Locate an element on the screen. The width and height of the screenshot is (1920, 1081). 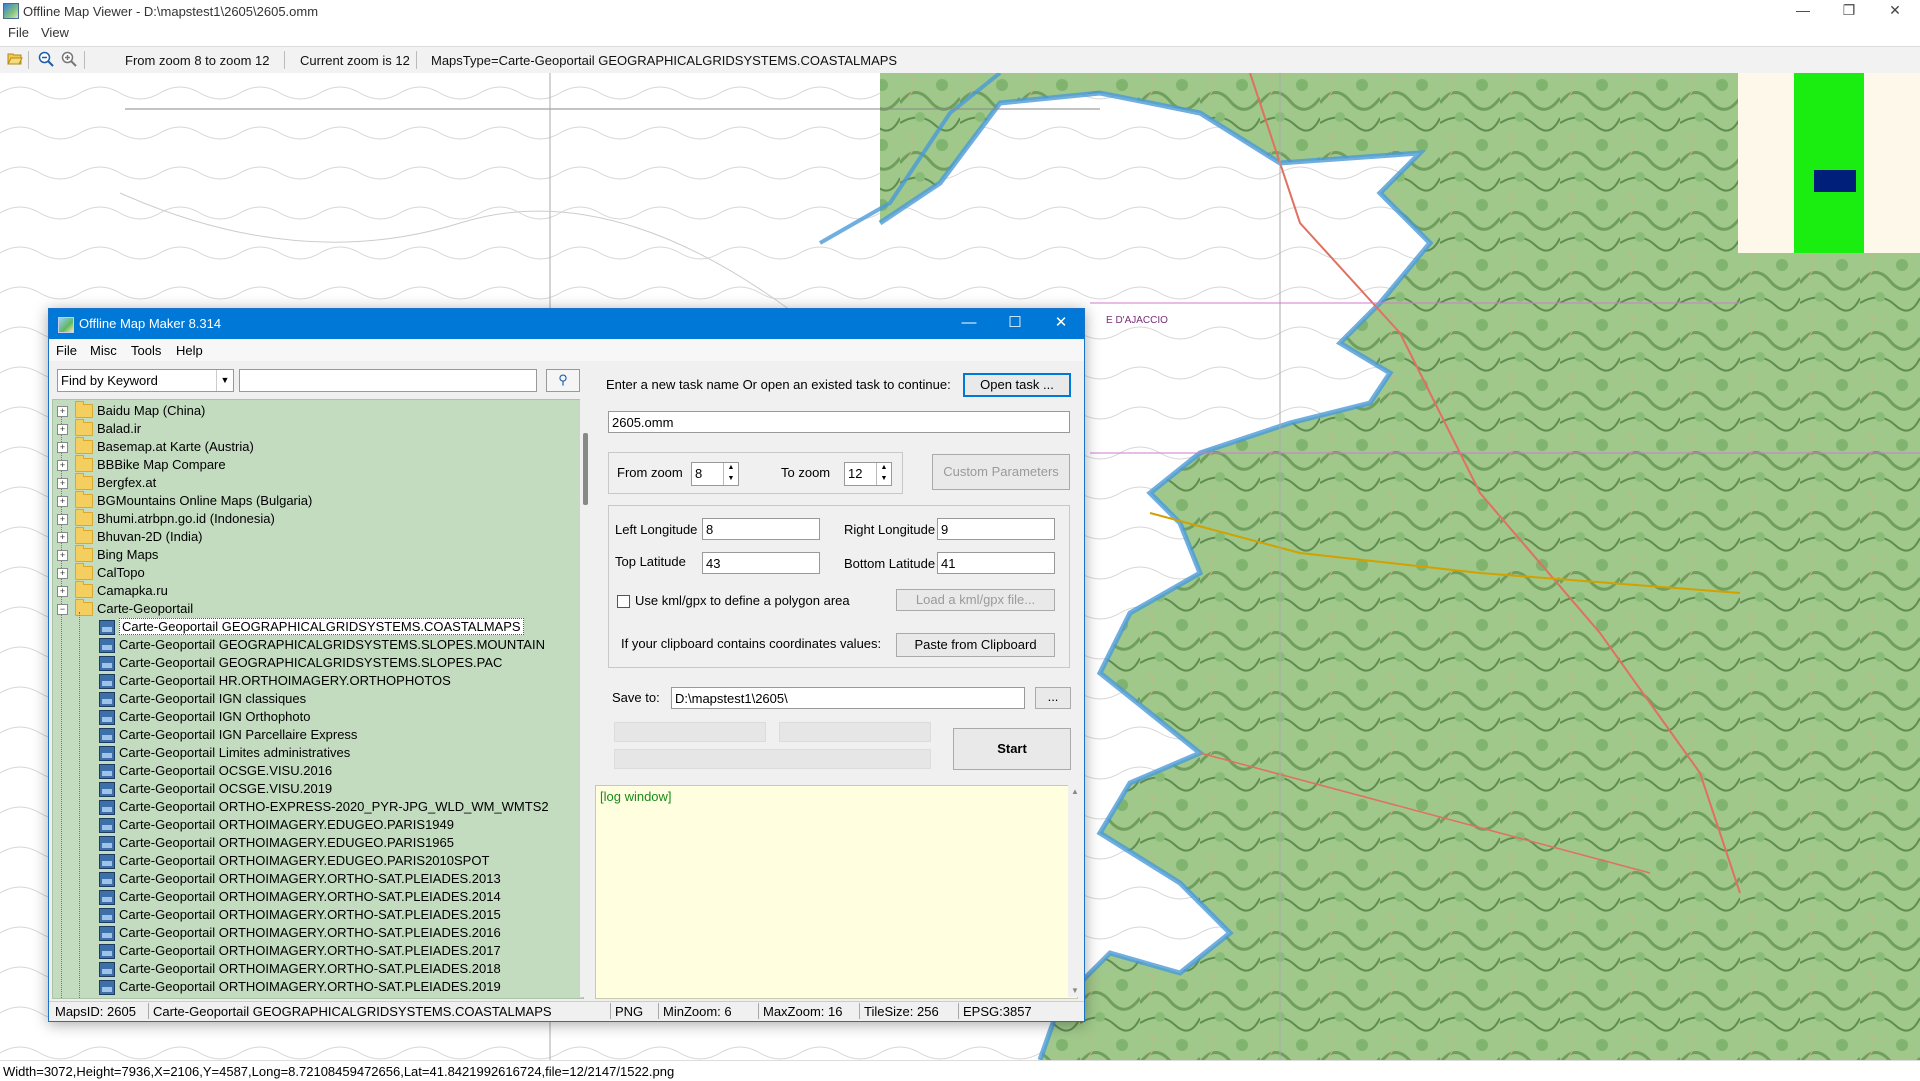
menu-misc: Misc is located at coordinates (103, 350).